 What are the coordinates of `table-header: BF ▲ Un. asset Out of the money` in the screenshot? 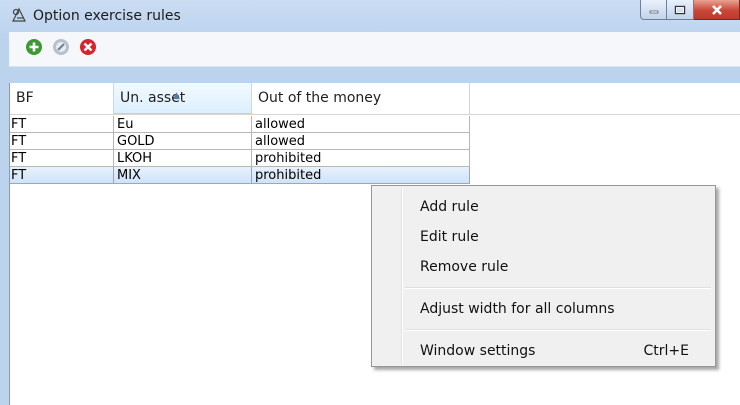 It's located at (375, 99).